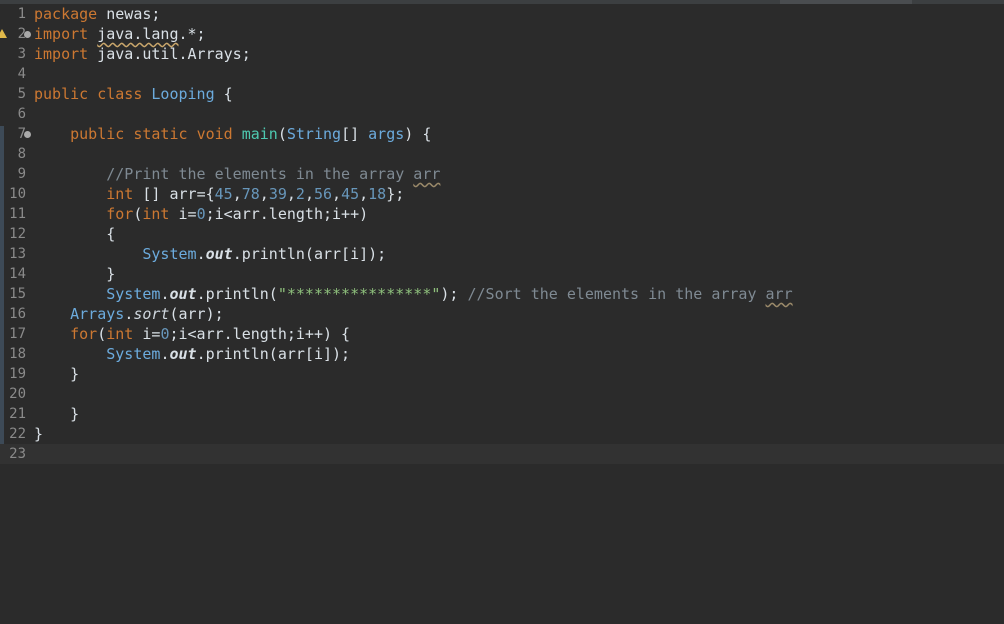 This screenshot has width=1004, height=624. Describe the element at coordinates (17, 434) in the screenshot. I see `line-number: 22` at that location.